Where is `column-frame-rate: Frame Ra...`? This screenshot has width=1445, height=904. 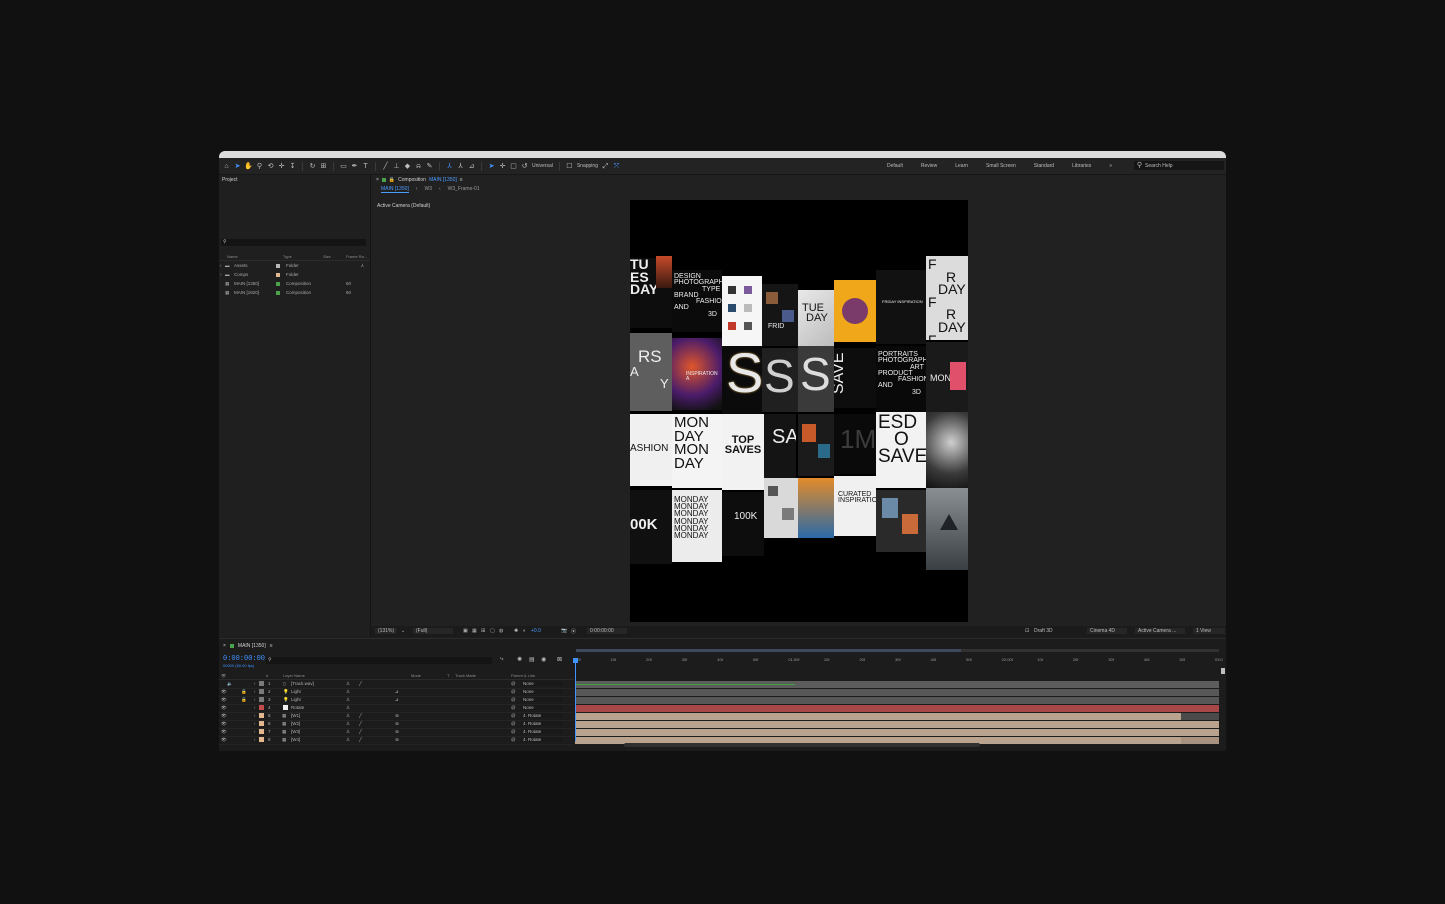 column-frame-rate: Frame Ra... is located at coordinates (356, 256).